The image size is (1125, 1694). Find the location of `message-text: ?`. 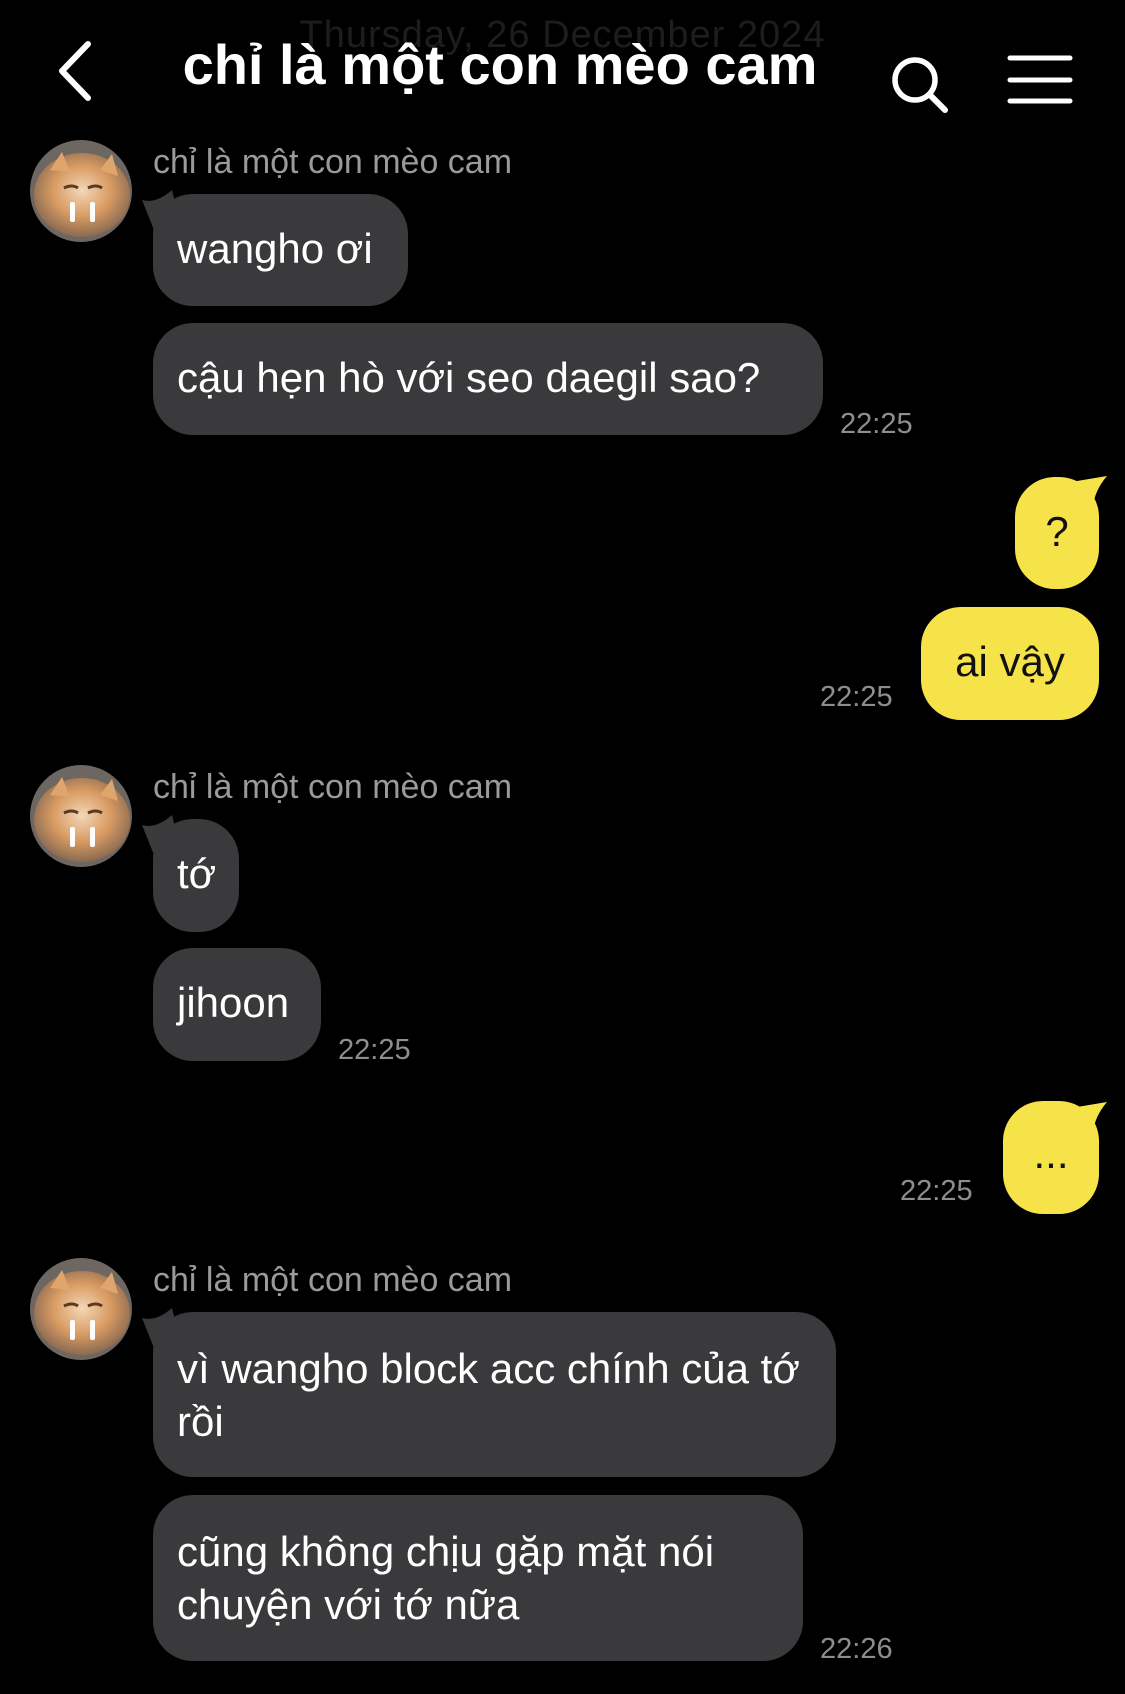

message-text: ? is located at coordinates (1057, 531).